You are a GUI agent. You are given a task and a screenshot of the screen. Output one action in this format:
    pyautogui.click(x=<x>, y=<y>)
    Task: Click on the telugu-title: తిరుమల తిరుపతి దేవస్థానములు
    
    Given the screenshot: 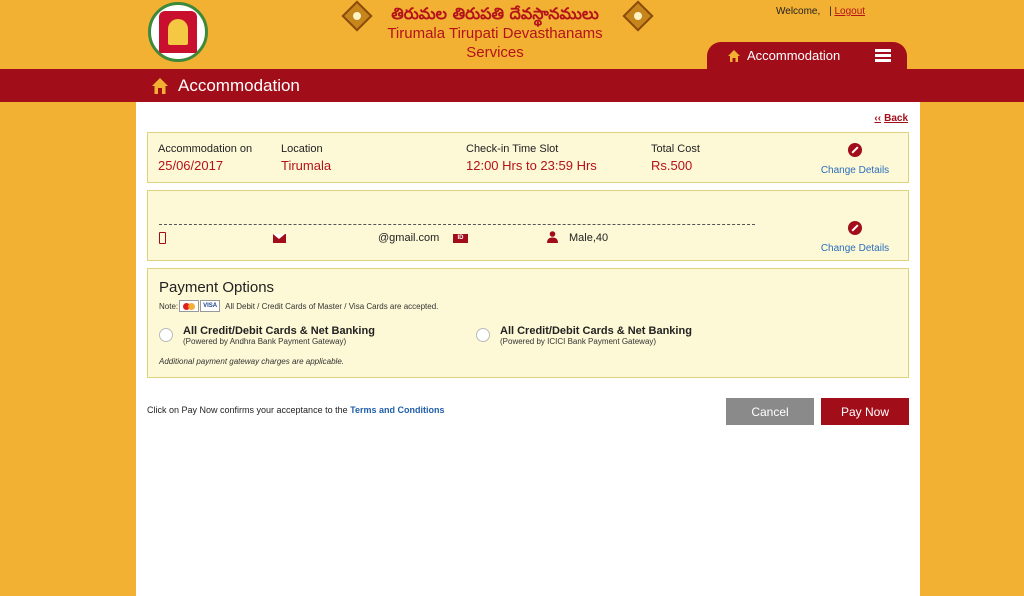 What is the action you would take?
    pyautogui.click(x=495, y=13)
    